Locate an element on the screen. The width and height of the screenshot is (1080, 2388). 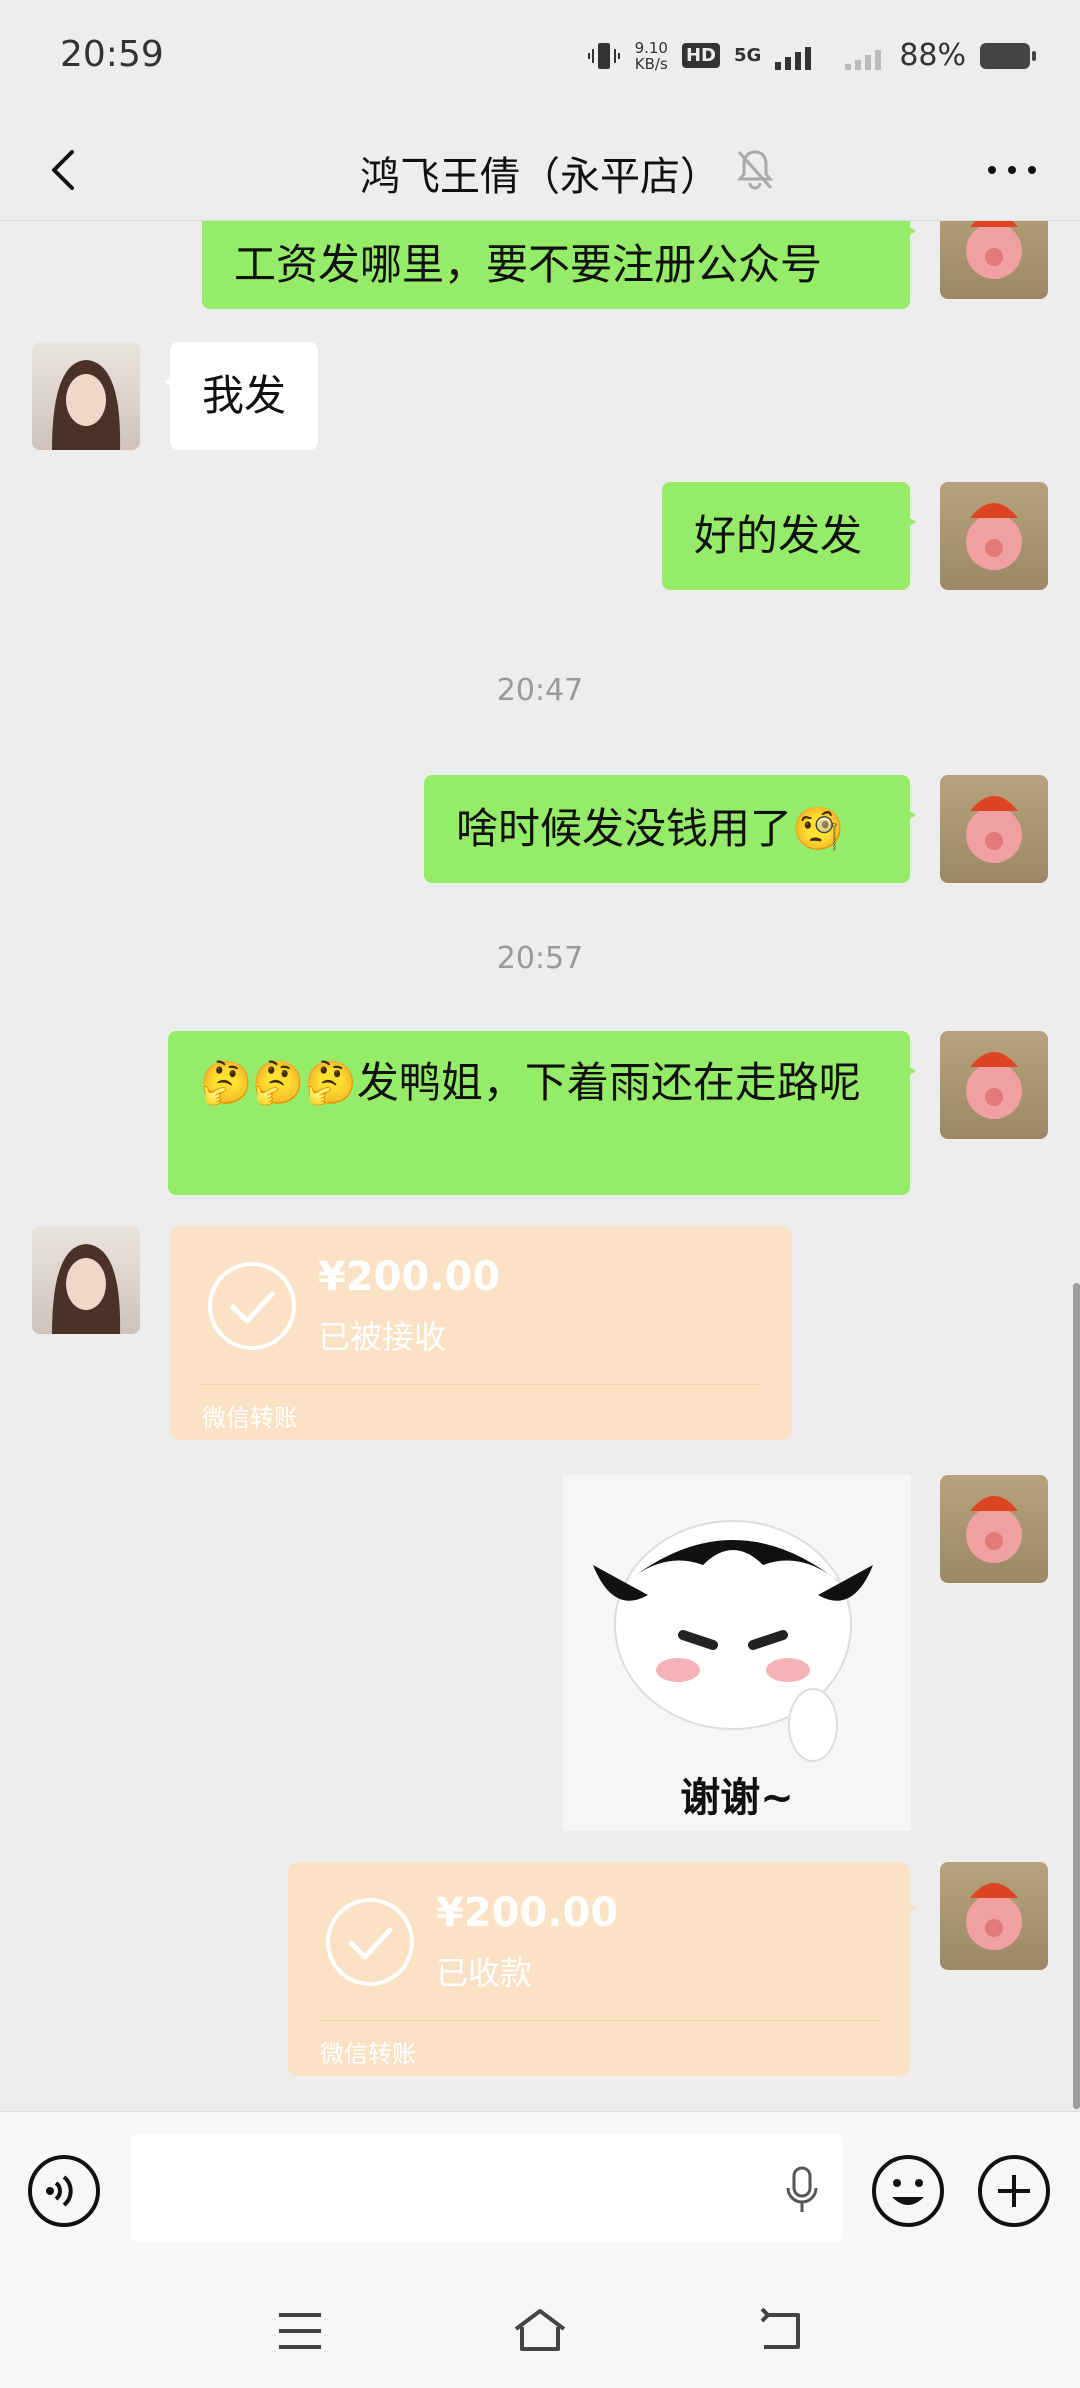
microphone-icon is located at coordinates (802, 2190).